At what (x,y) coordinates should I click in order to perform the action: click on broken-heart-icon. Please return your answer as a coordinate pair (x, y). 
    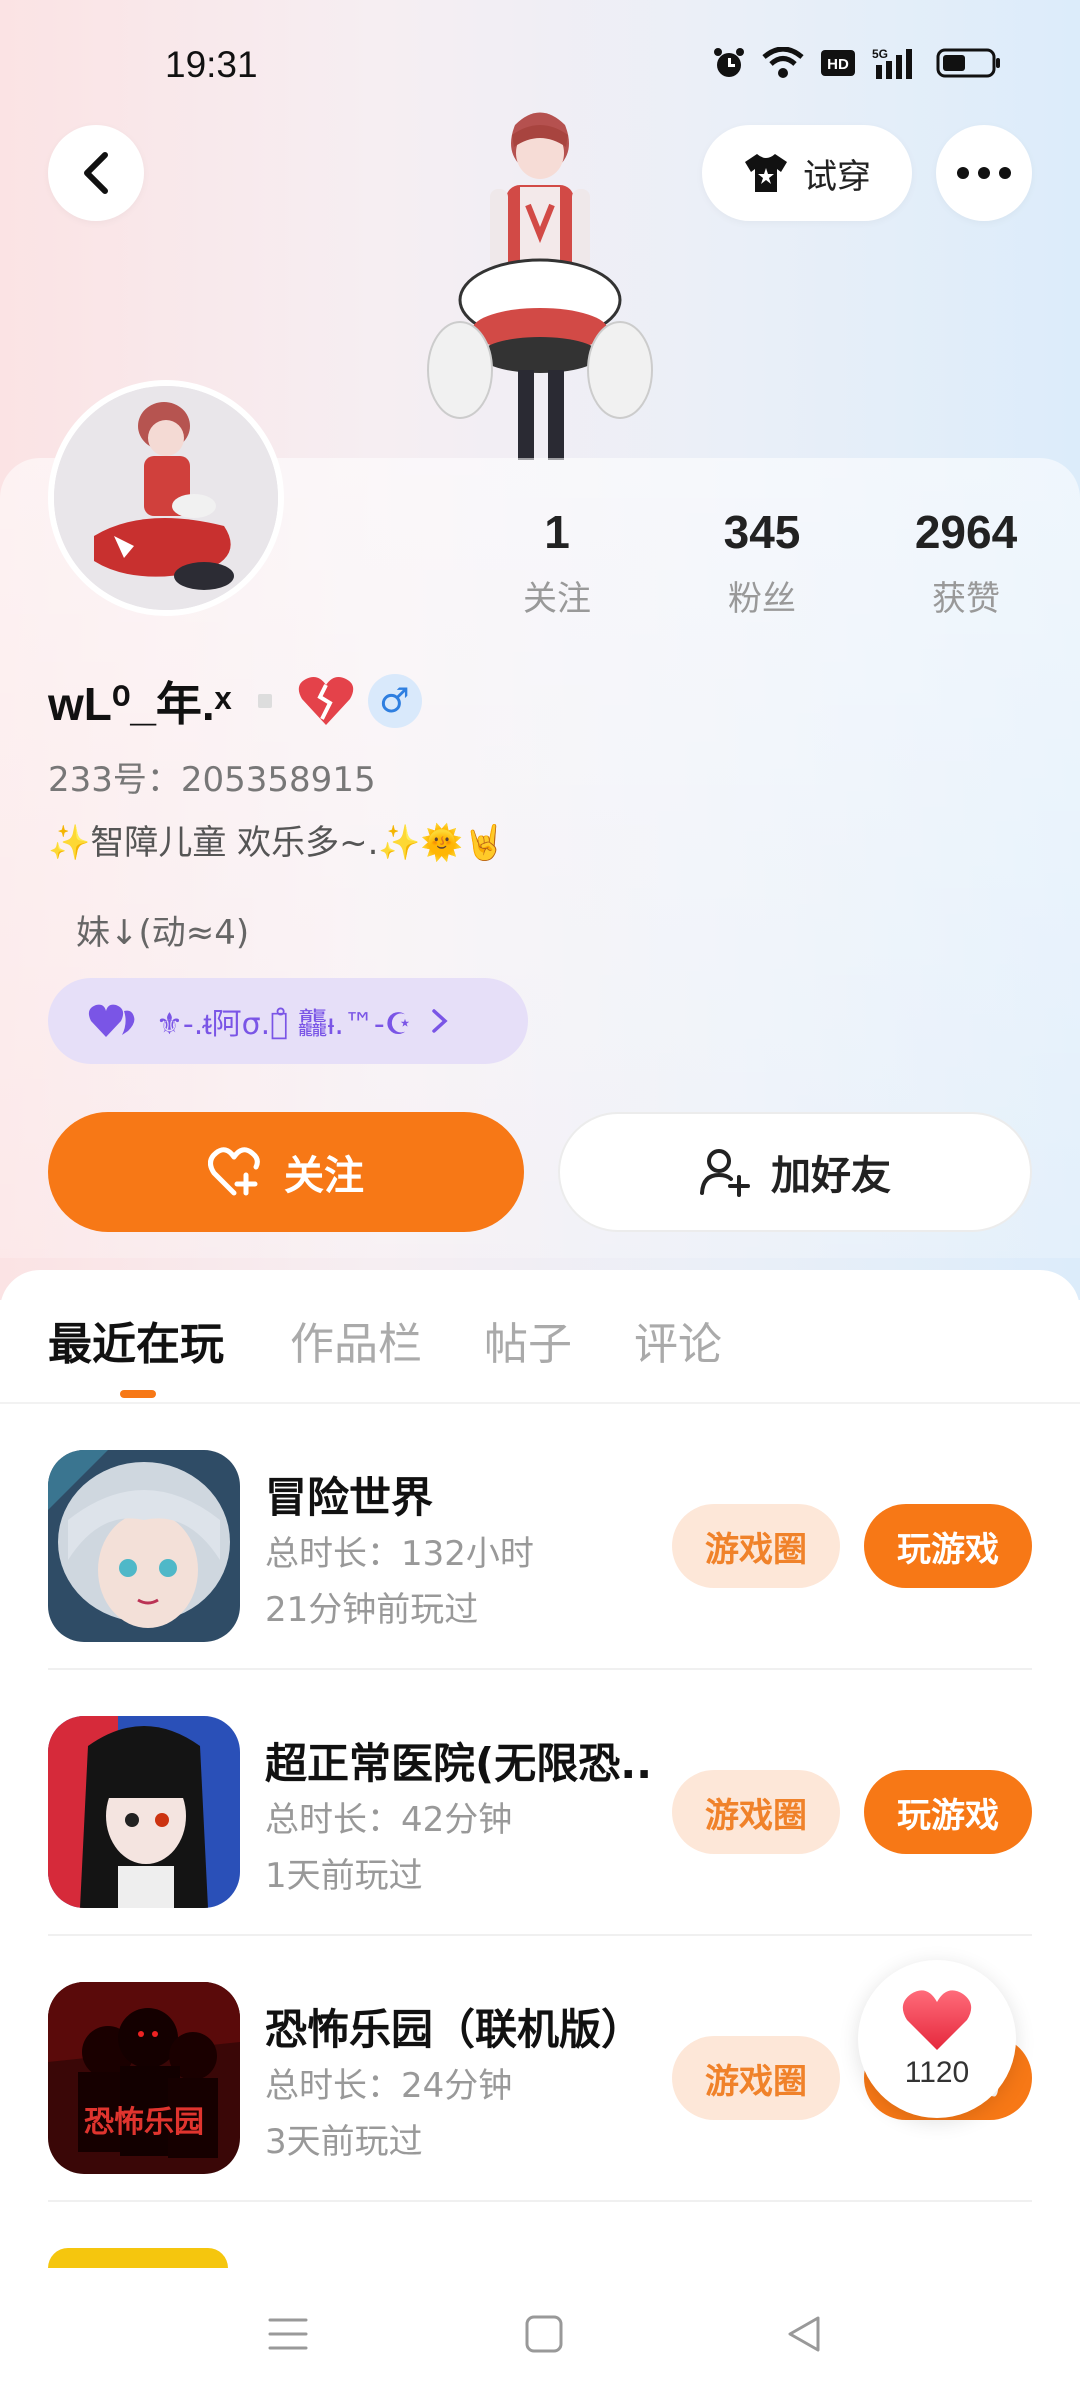
    Looking at the image, I should click on (325, 701).